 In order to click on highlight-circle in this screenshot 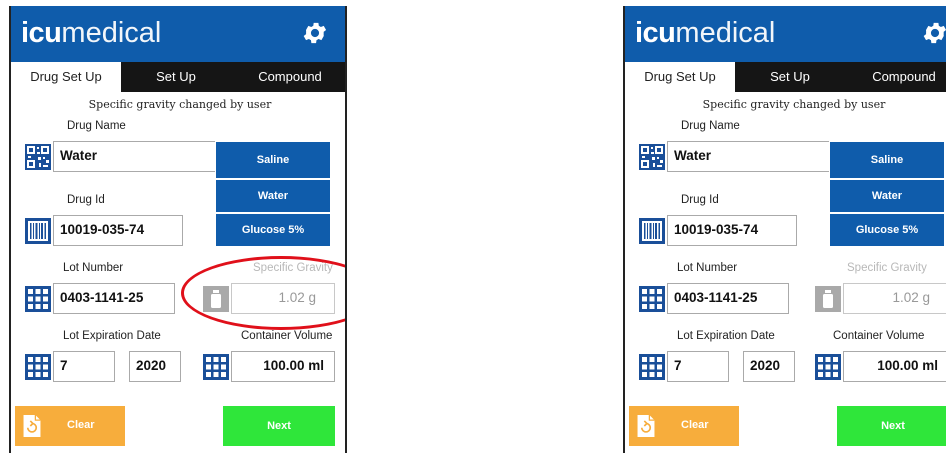, I will do `click(263, 293)`.